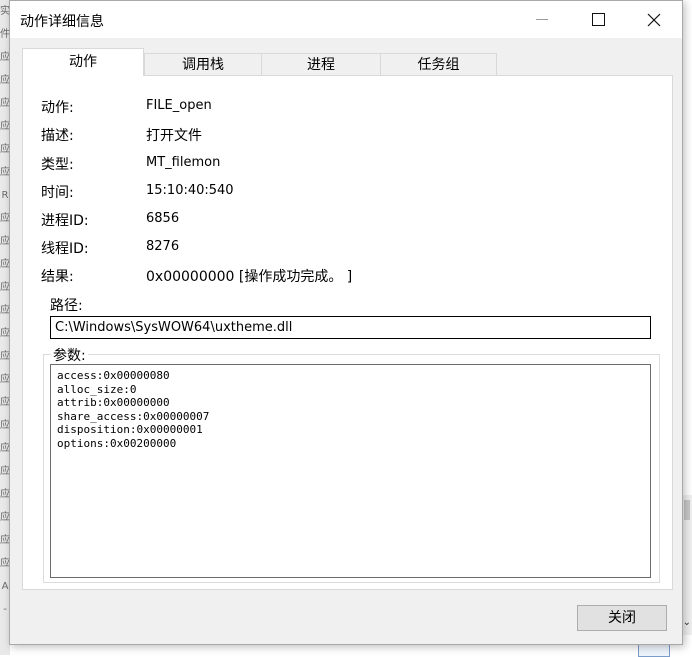 The width and height of the screenshot is (692, 657). What do you see at coordinates (113, 375) in the screenshot?
I see `param-line: access:0x00000080` at bounding box center [113, 375].